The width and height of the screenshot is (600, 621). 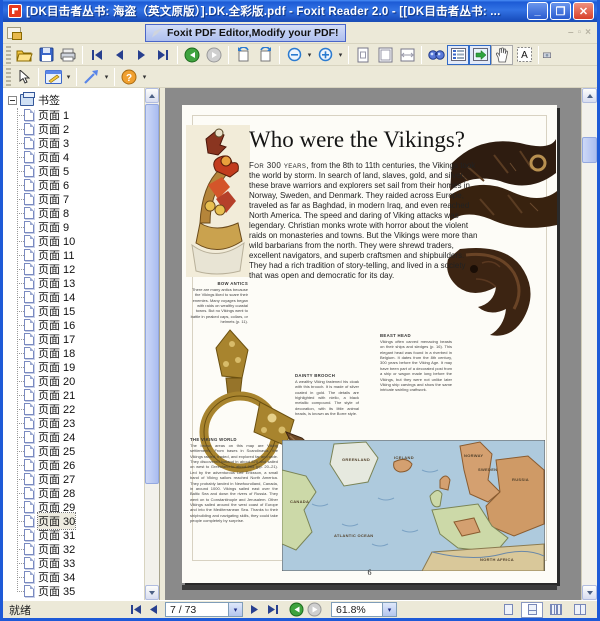 I want to click on bookmark-item: 页面 5, so click(x=78, y=171).